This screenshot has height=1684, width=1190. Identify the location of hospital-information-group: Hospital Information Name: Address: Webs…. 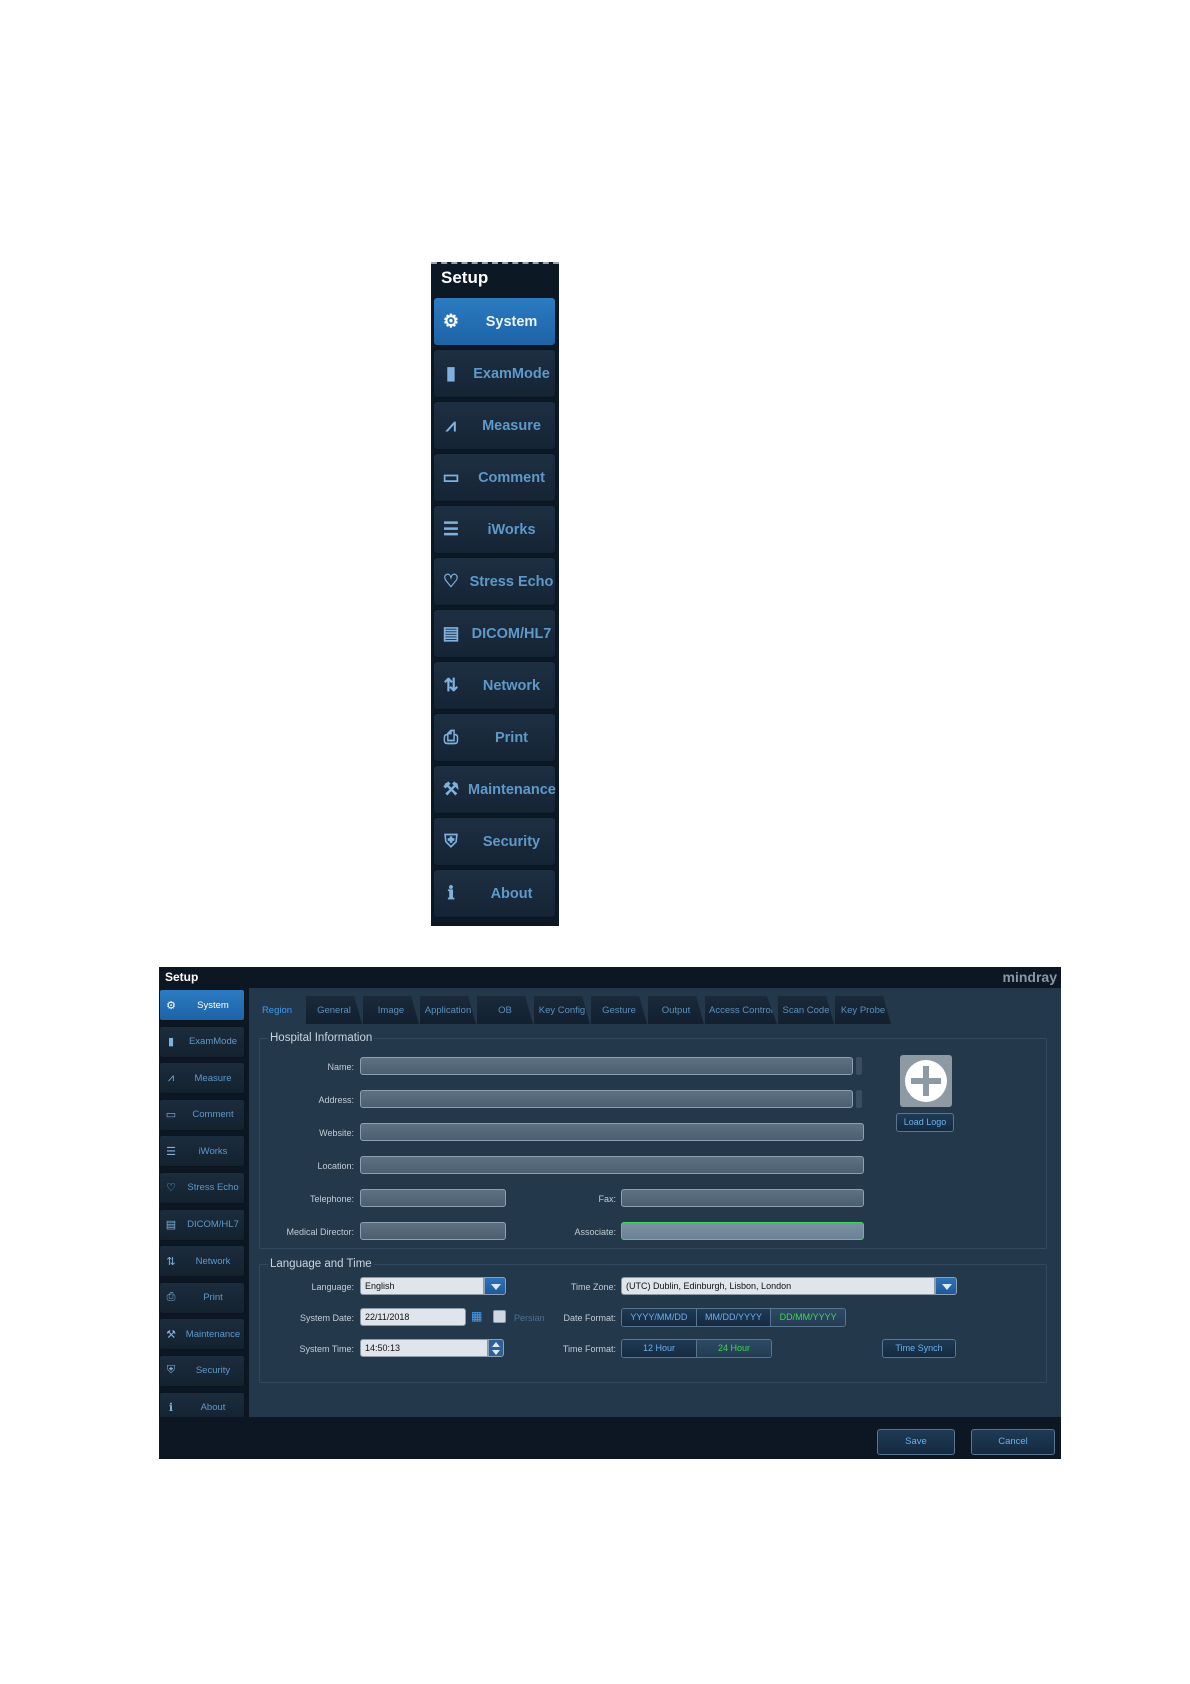
(653, 1140).